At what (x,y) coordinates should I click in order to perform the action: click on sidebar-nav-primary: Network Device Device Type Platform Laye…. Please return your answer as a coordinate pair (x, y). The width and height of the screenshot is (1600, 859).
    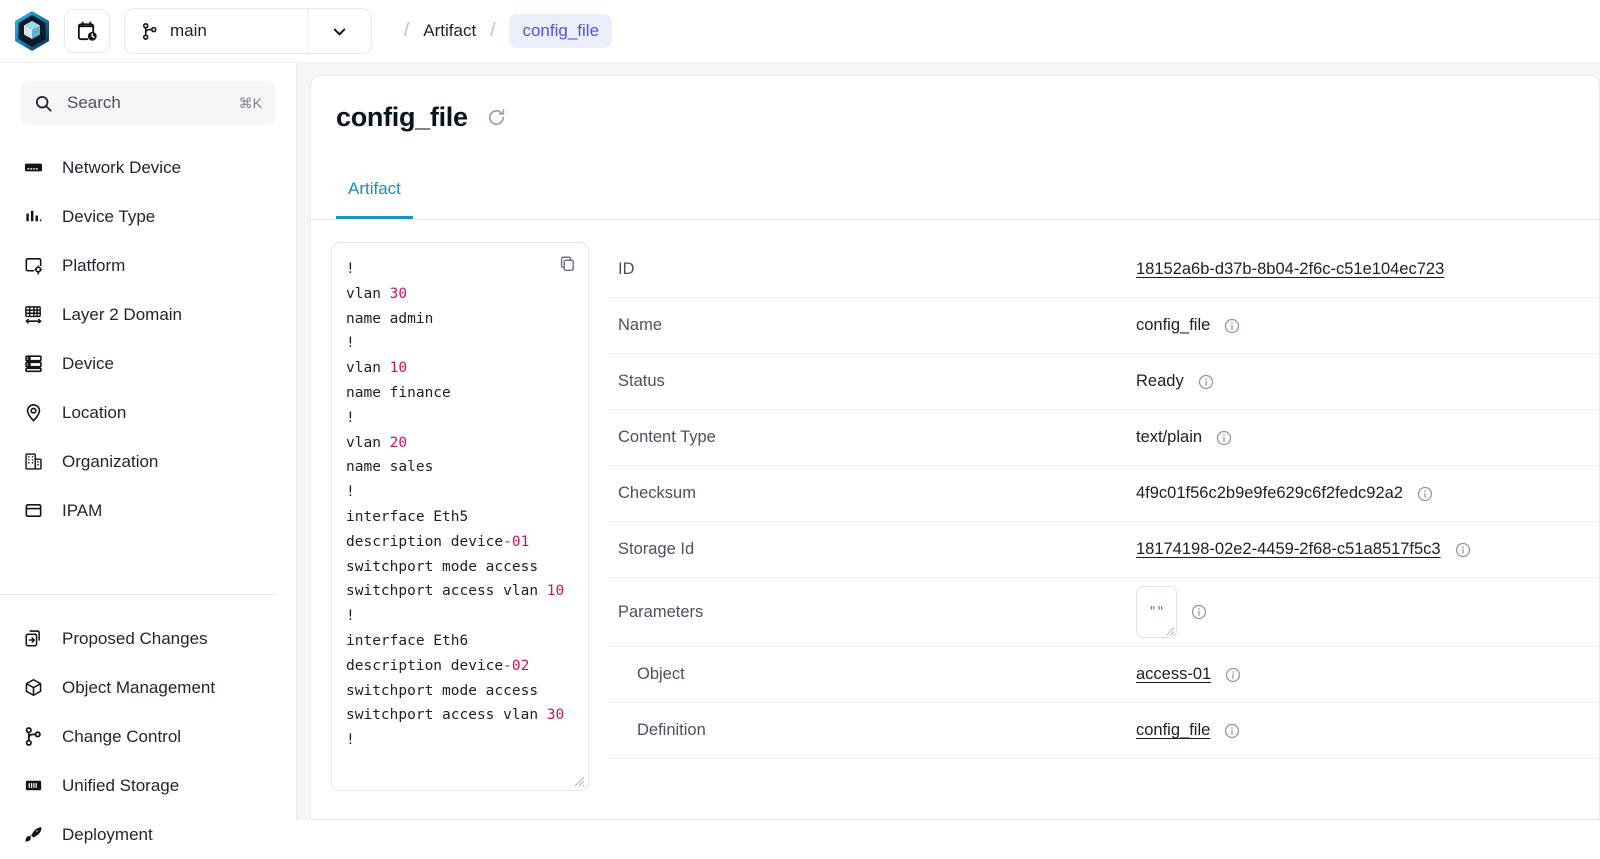
    Looking at the image, I should click on (148, 363).